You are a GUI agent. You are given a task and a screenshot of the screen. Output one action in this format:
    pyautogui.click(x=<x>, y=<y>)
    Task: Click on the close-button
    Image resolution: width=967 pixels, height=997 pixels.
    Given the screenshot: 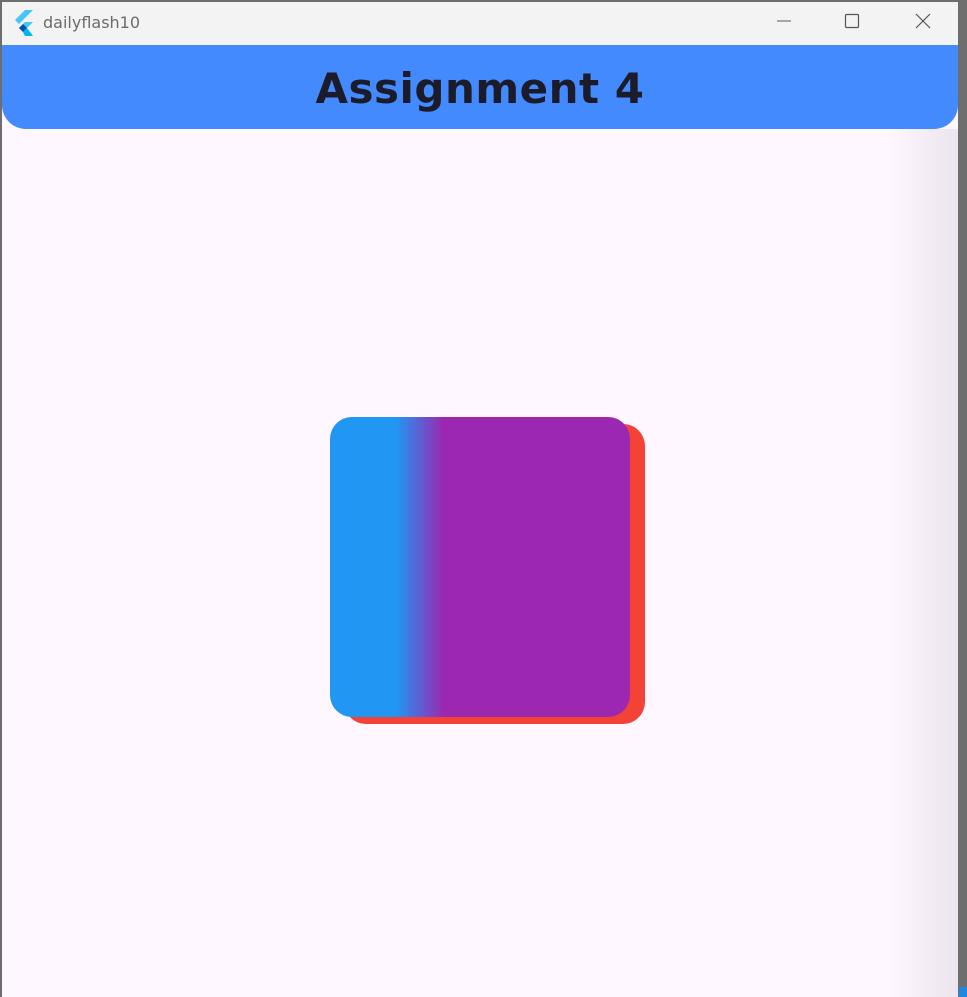 What is the action you would take?
    pyautogui.click(x=923, y=23)
    